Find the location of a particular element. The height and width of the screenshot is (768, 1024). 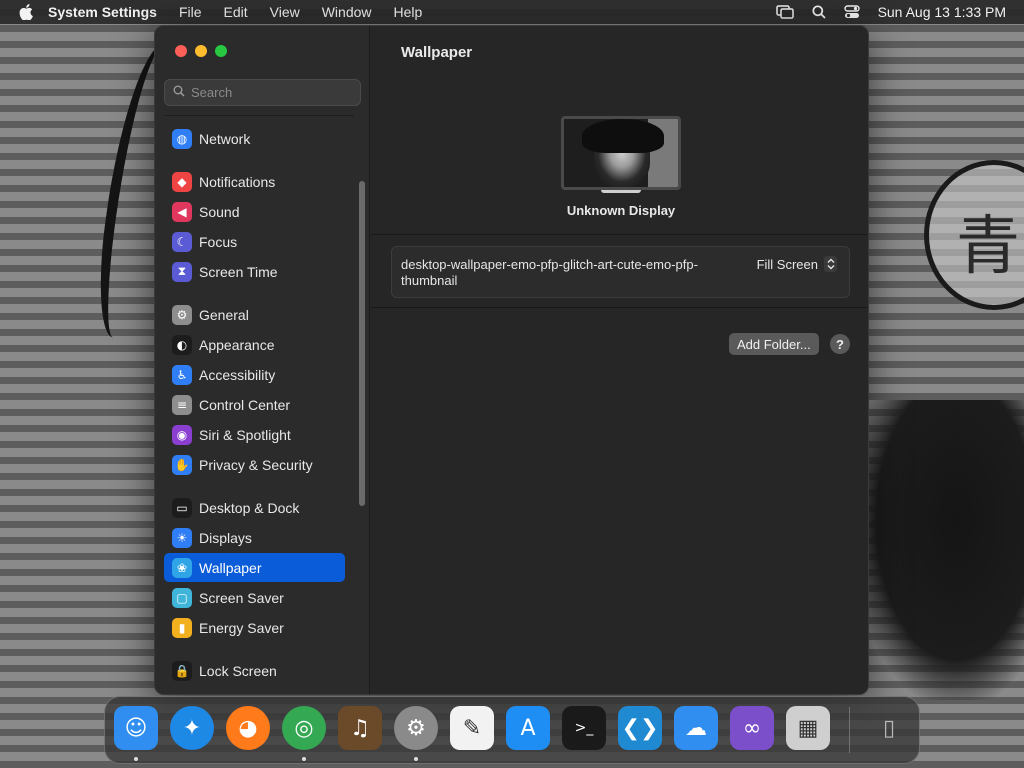

sidebar-item-desktop-dock: ▭ Desktop & Dock is located at coordinates (254, 507).